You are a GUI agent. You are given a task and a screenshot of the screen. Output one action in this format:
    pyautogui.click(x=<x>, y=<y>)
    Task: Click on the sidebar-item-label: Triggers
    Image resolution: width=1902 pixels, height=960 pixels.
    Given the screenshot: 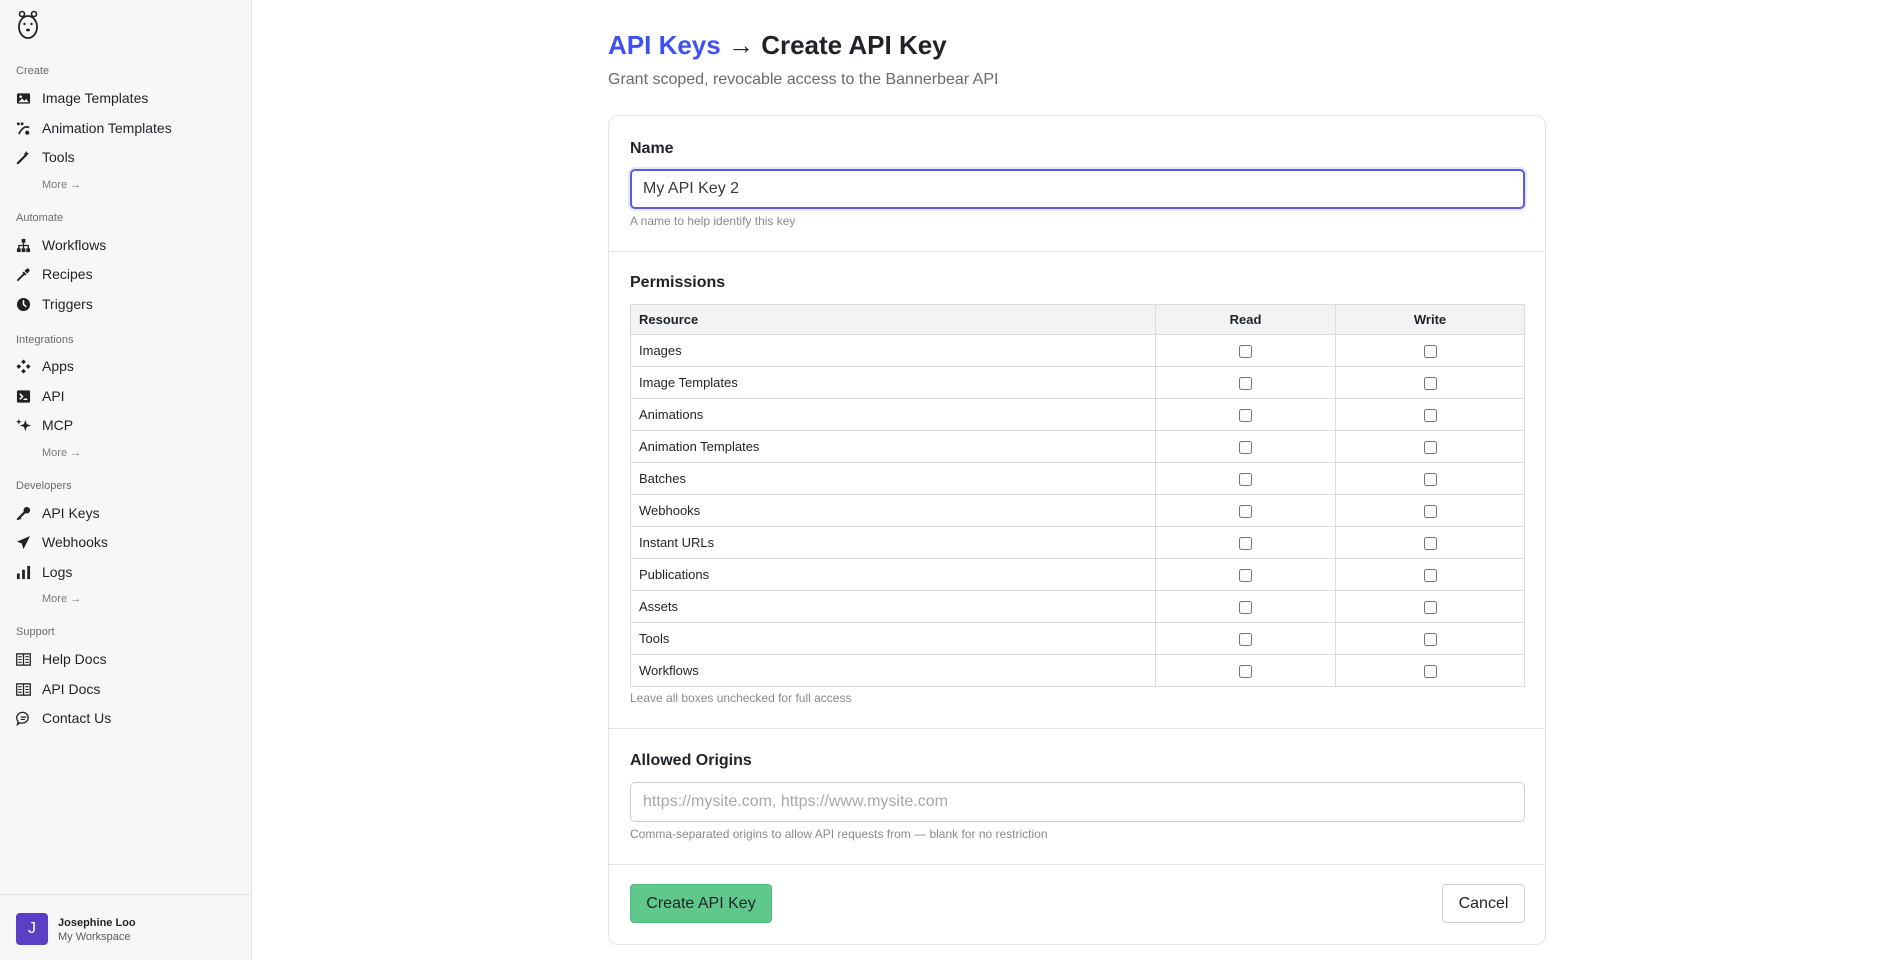 What is the action you would take?
    pyautogui.click(x=67, y=304)
    